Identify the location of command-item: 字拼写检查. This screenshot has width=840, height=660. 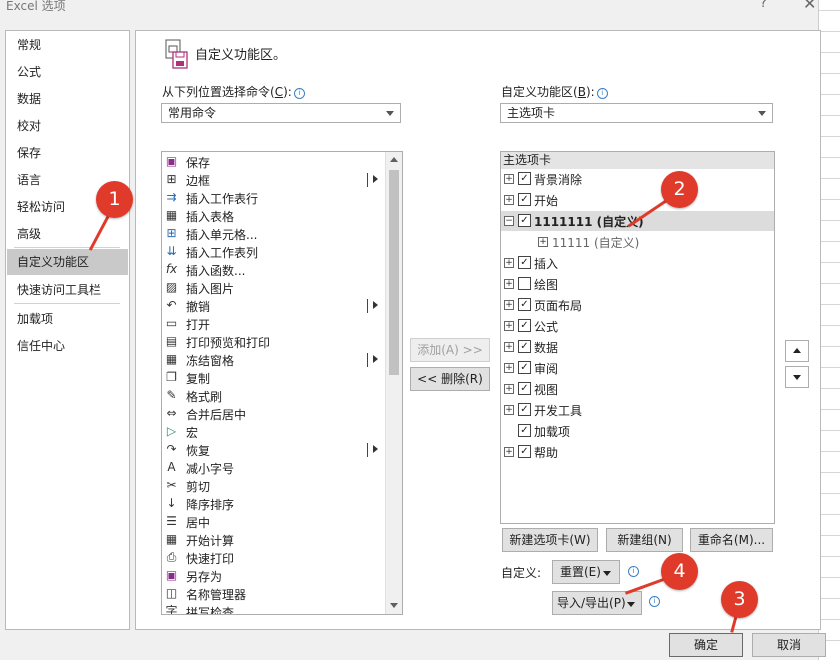
(274, 608).